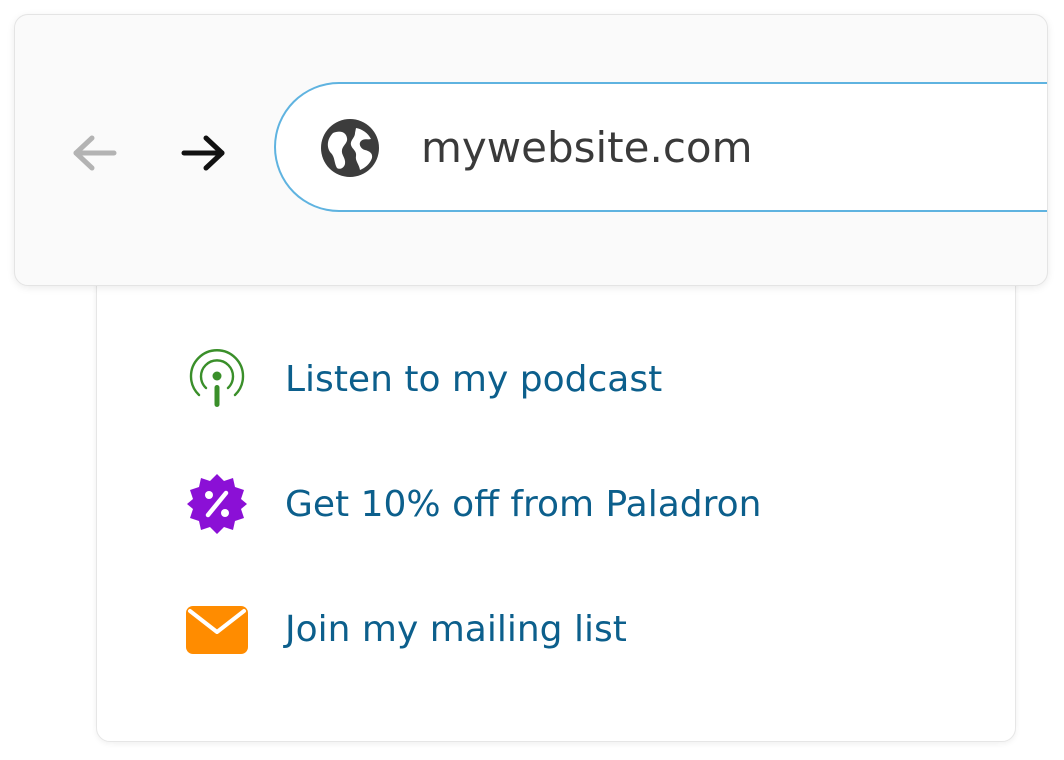 Image resolution: width=1064 pixels, height=760 pixels. I want to click on back-button, so click(95, 153).